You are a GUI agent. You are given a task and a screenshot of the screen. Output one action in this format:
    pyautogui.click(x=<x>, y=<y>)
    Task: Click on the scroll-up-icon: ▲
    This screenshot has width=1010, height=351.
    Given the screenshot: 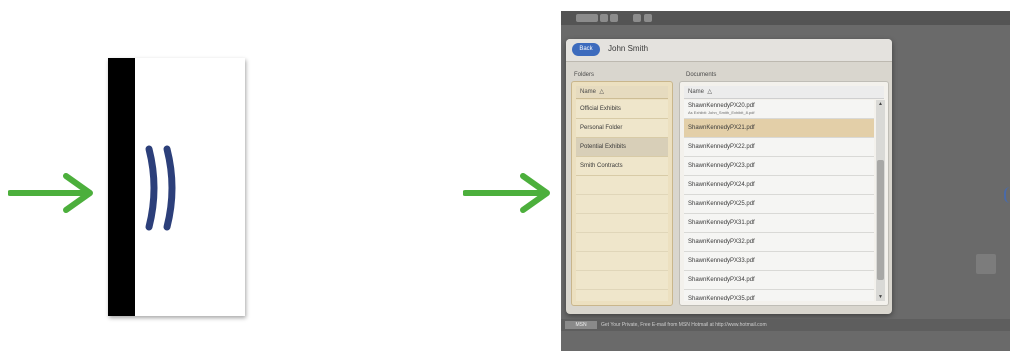 What is the action you would take?
    pyautogui.click(x=880, y=104)
    